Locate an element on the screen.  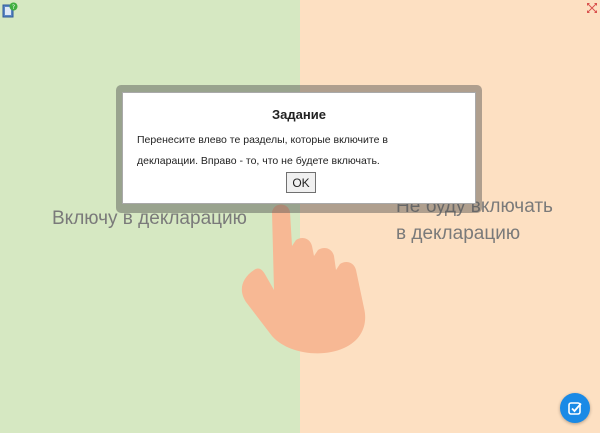
check-submit-icon is located at coordinates (575, 408).